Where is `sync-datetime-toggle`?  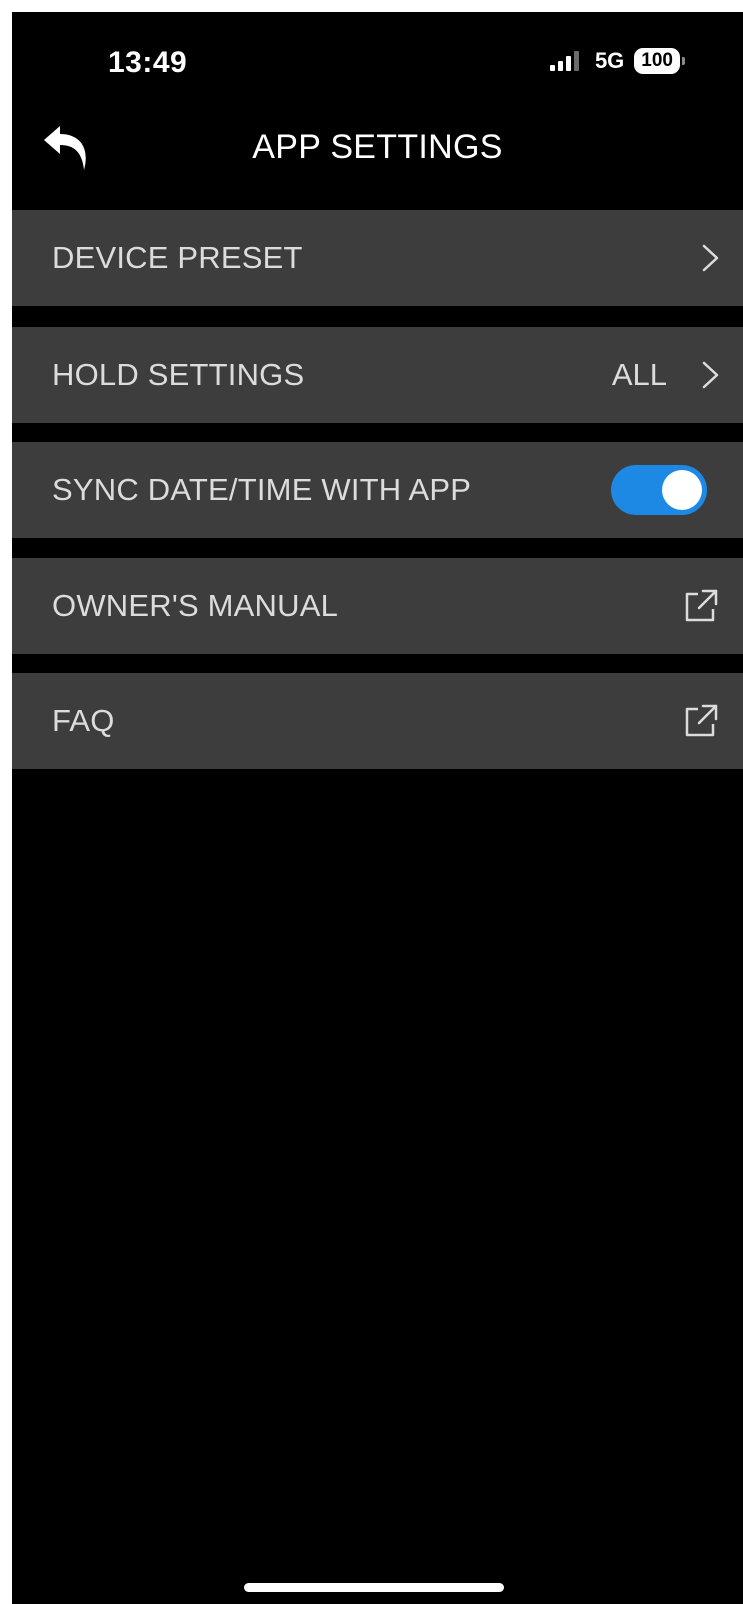 sync-datetime-toggle is located at coordinates (659, 490).